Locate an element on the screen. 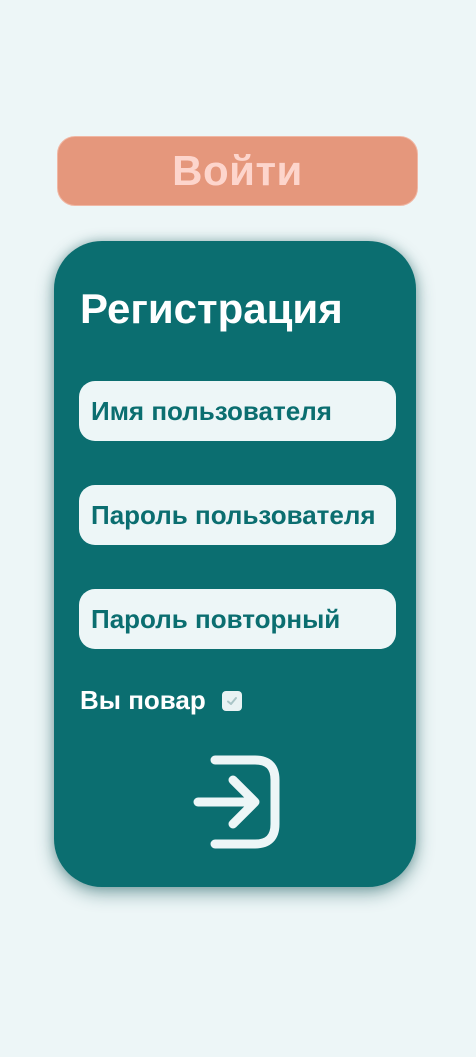 This screenshot has width=476, height=1057. password-repeat-input is located at coordinates (237, 619).